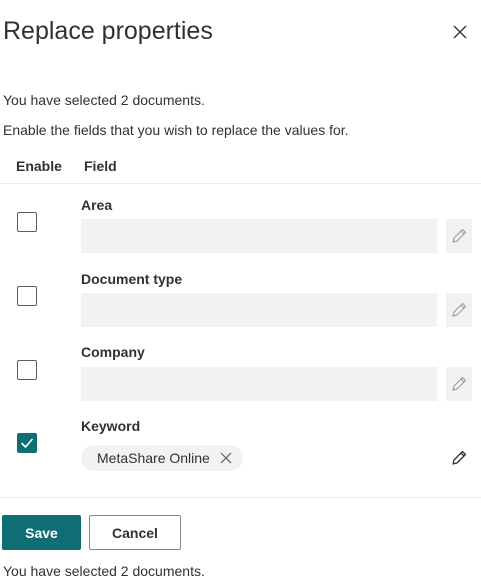 Image resolution: width=481 pixels, height=582 pixels. What do you see at coordinates (27, 296) in the screenshot?
I see `enable-checkbox-document-type` at bounding box center [27, 296].